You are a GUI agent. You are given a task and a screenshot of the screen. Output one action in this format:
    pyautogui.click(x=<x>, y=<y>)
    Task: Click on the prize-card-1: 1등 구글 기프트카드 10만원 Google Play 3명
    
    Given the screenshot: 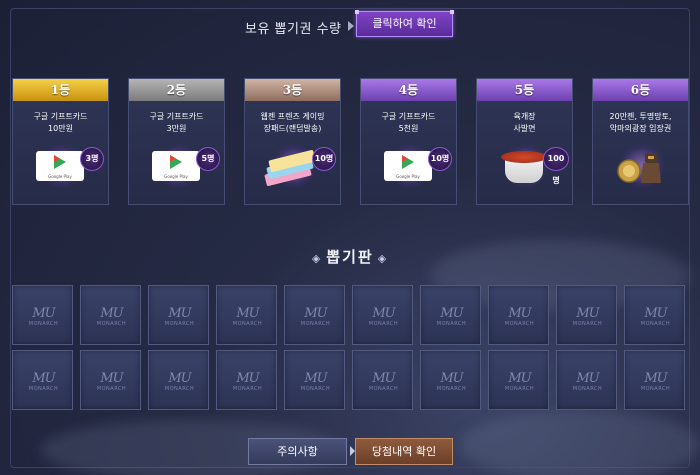 What is the action you would take?
    pyautogui.click(x=60, y=141)
    